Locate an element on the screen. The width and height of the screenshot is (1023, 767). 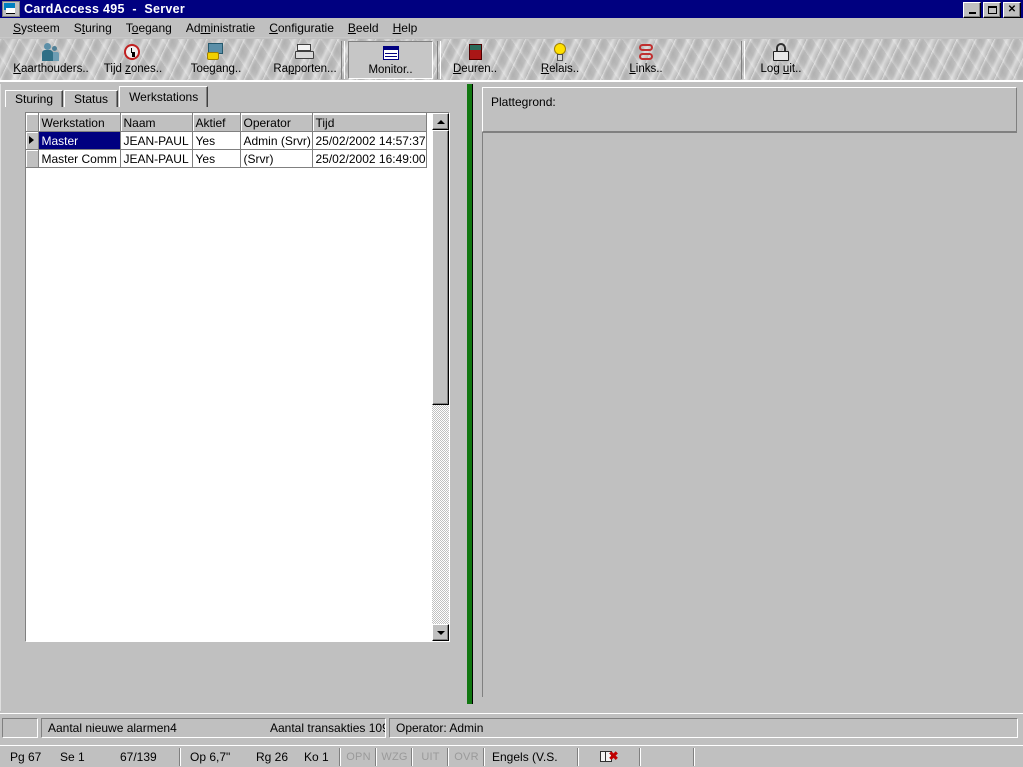
vertical-position: Op 6,7" is located at coordinates (210, 756).